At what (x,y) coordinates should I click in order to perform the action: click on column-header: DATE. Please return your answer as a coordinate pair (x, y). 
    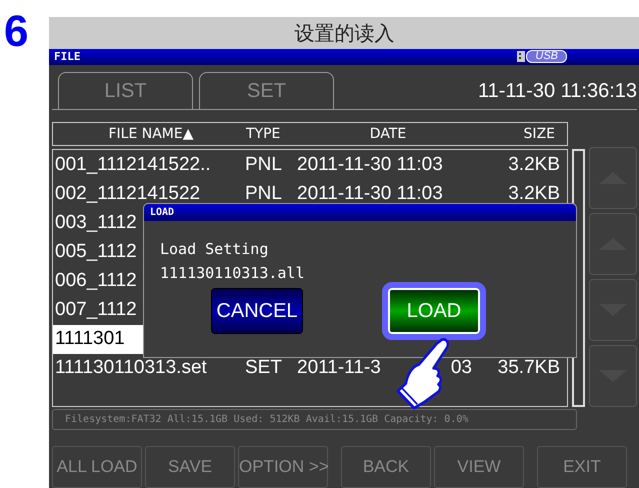
    Looking at the image, I should click on (388, 134).